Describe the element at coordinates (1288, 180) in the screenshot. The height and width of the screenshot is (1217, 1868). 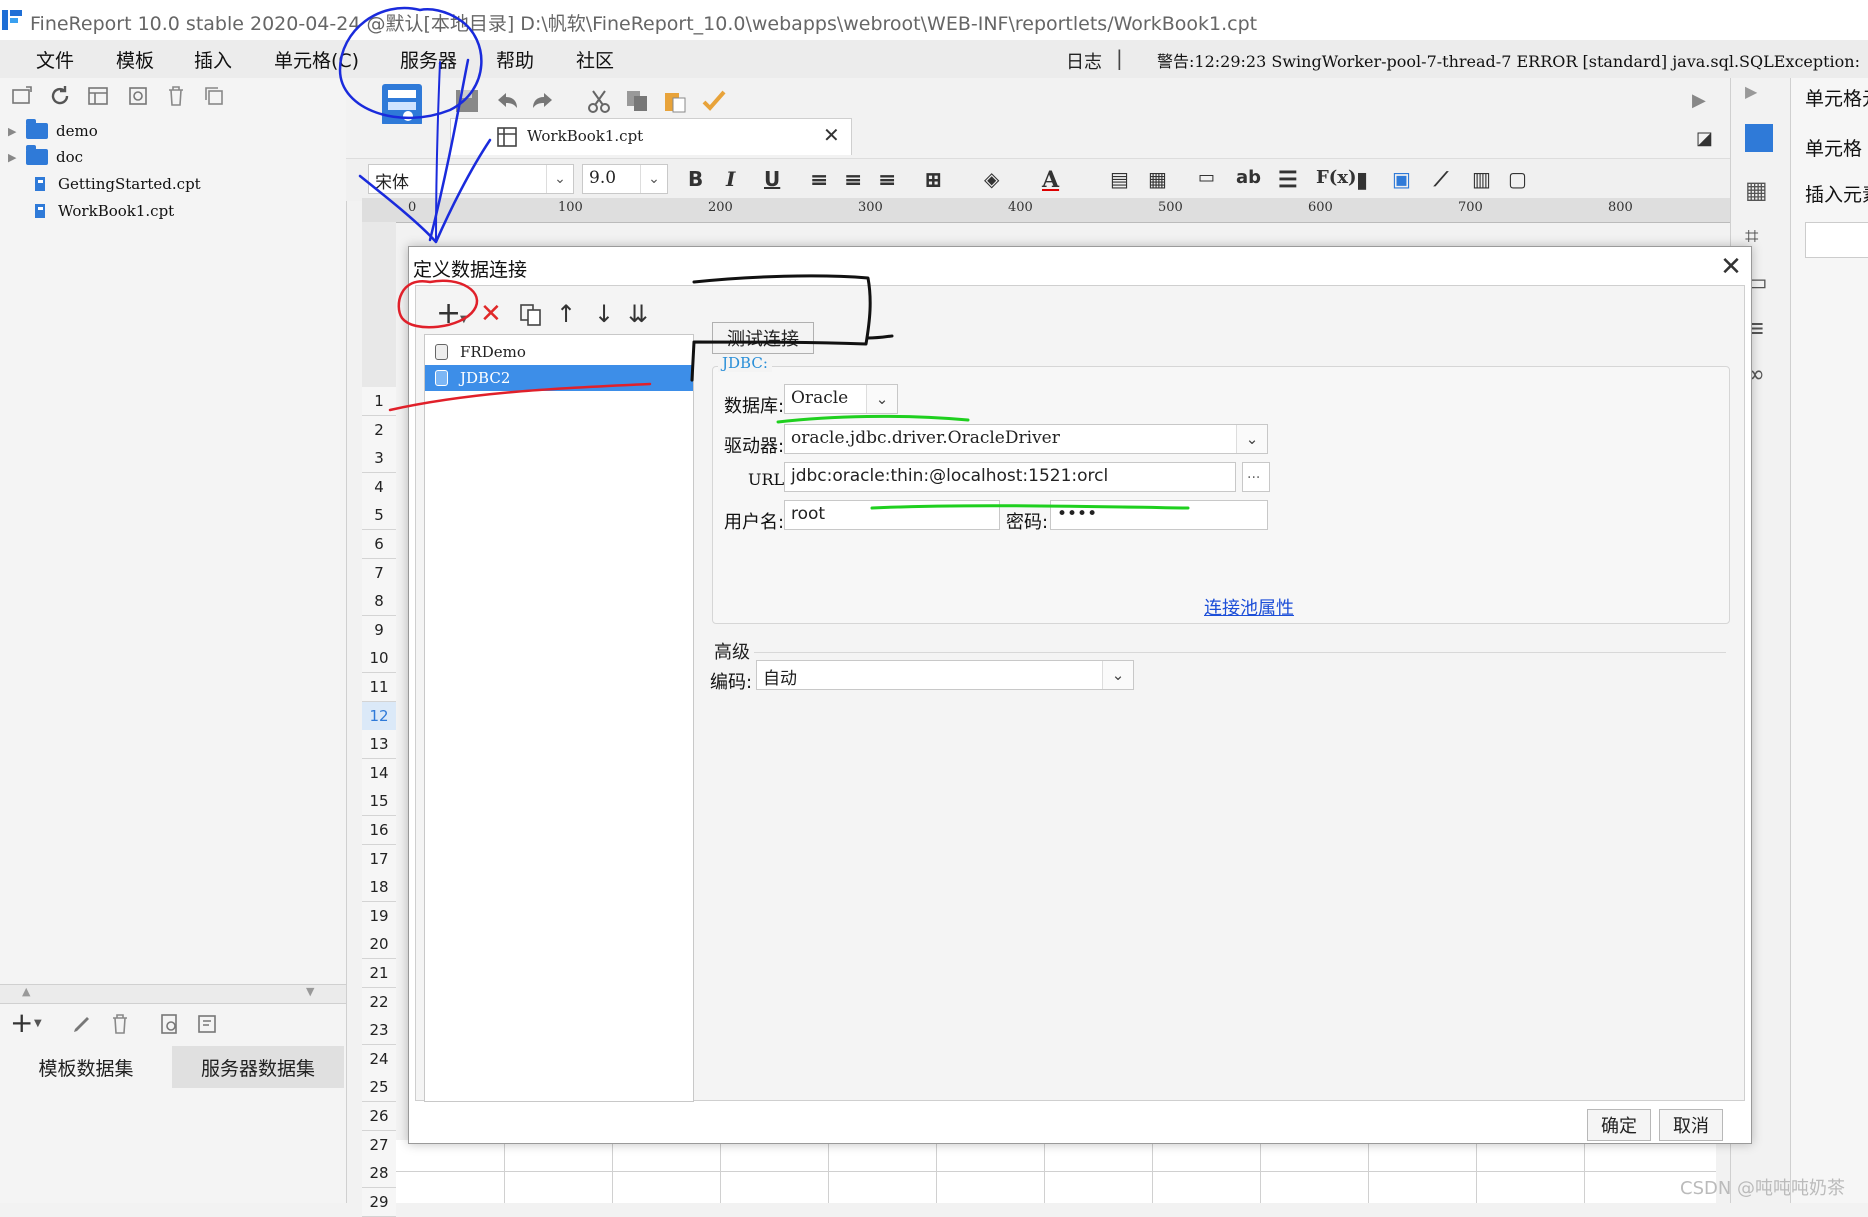
I see `rich-text-icon: ☰` at that location.